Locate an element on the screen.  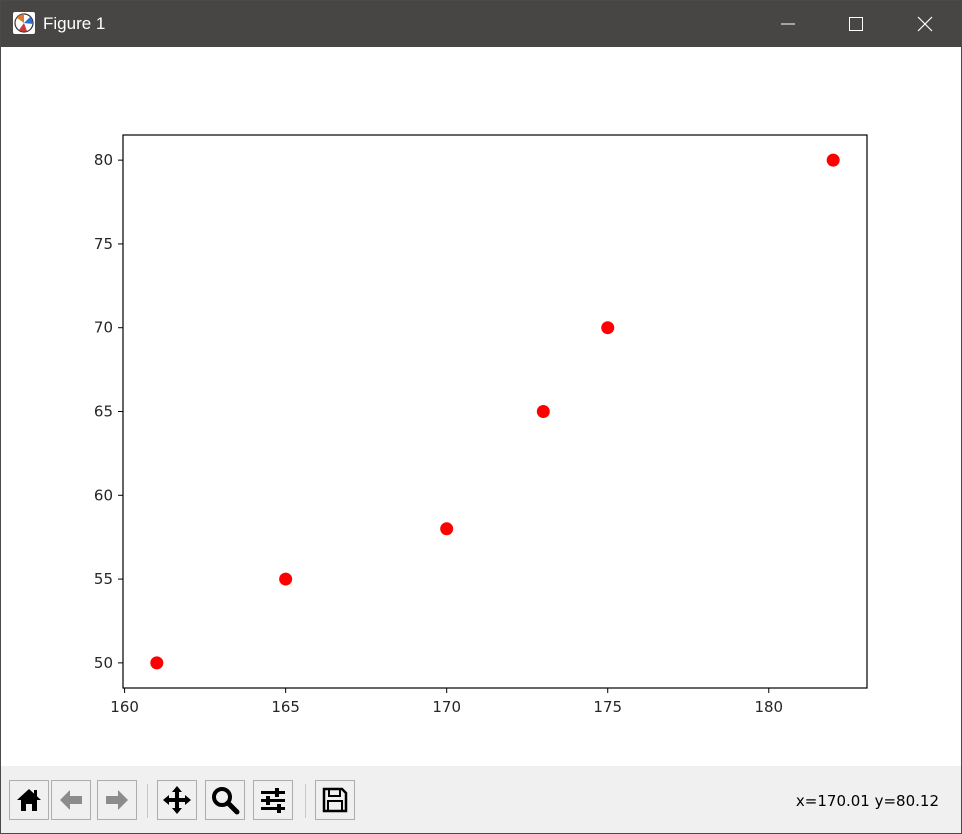
save-button is located at coordinates (335, 800).